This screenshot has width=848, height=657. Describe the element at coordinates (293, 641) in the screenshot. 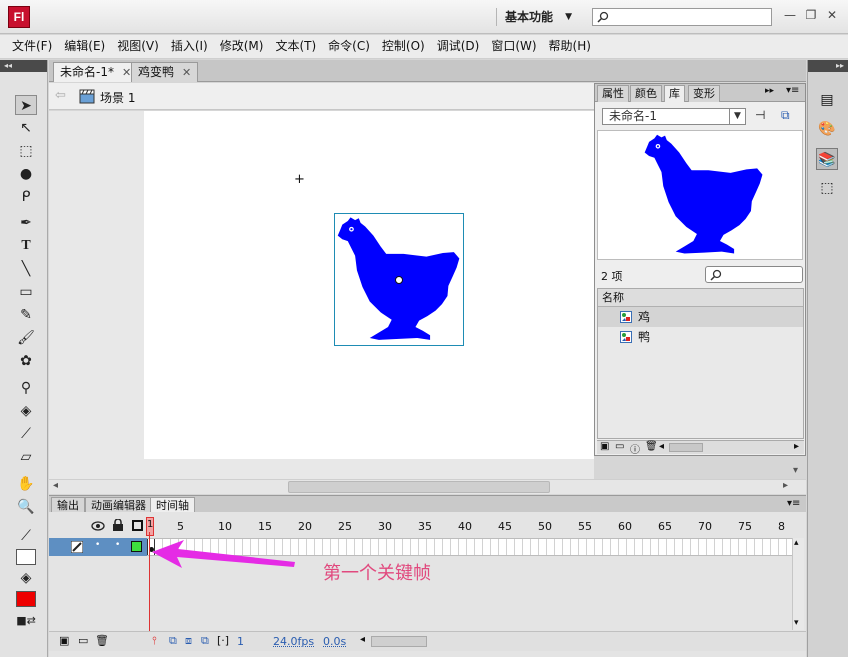

I see `frame-rate-value: 24.0fps` at that location.